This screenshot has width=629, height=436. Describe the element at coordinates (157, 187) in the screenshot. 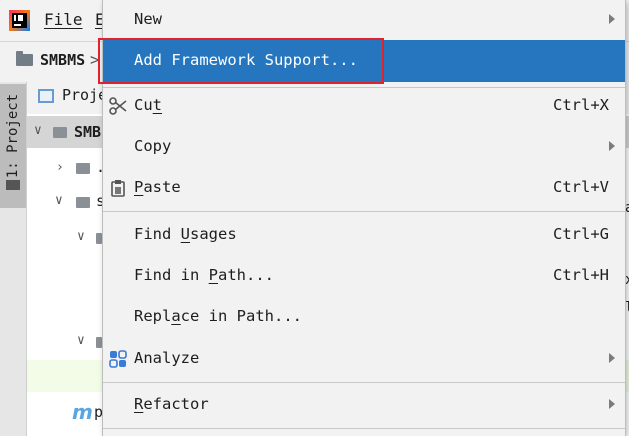

I see `menu-item-label: Paste` at that location.